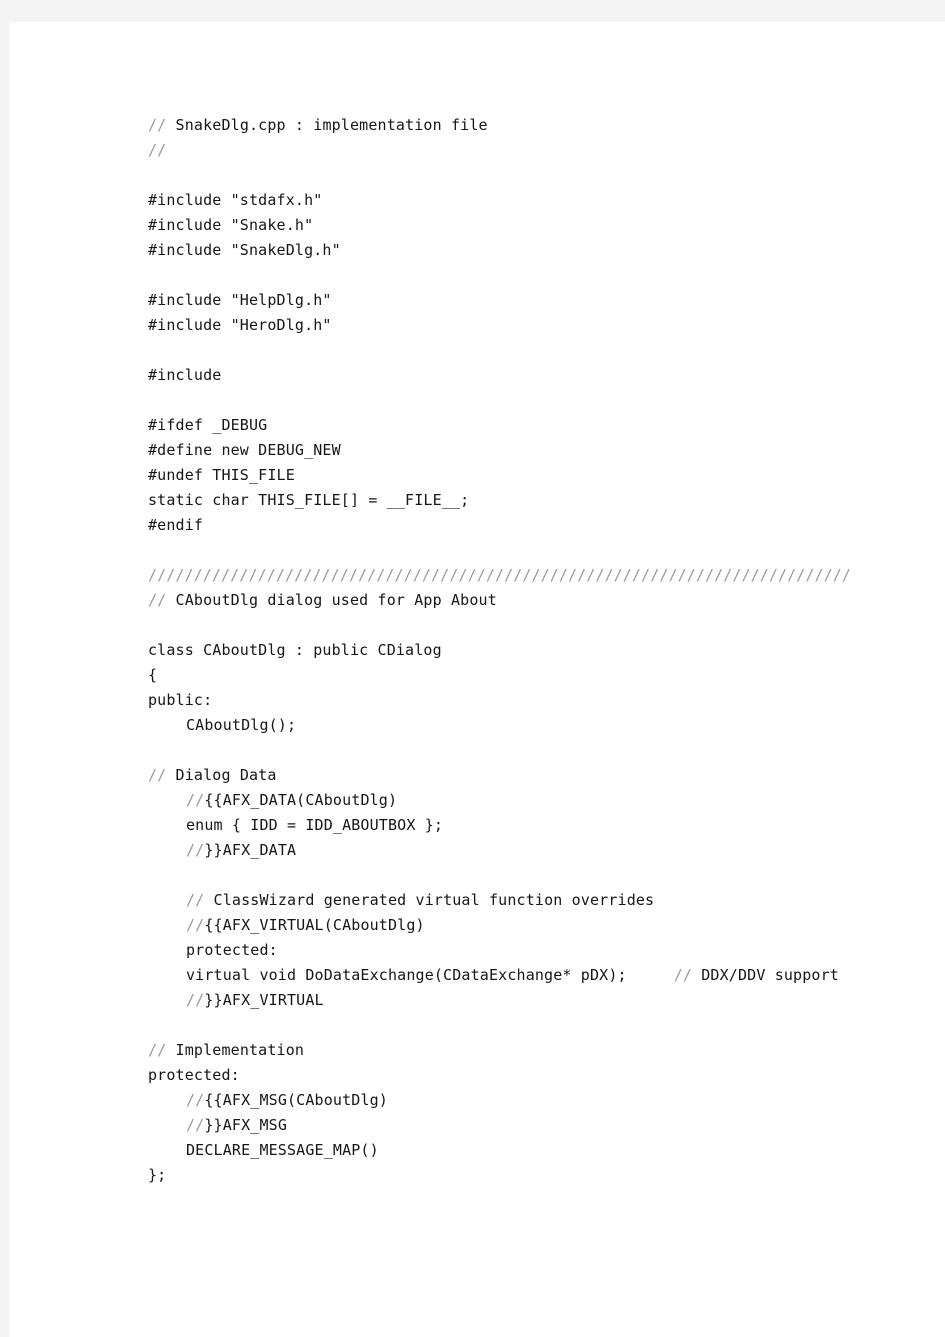 The image size is (945, 1337). Describe the element at coordinates (208, 425) in the screenshot. I see `code-text: #ifdef _DEBUG` at that location.